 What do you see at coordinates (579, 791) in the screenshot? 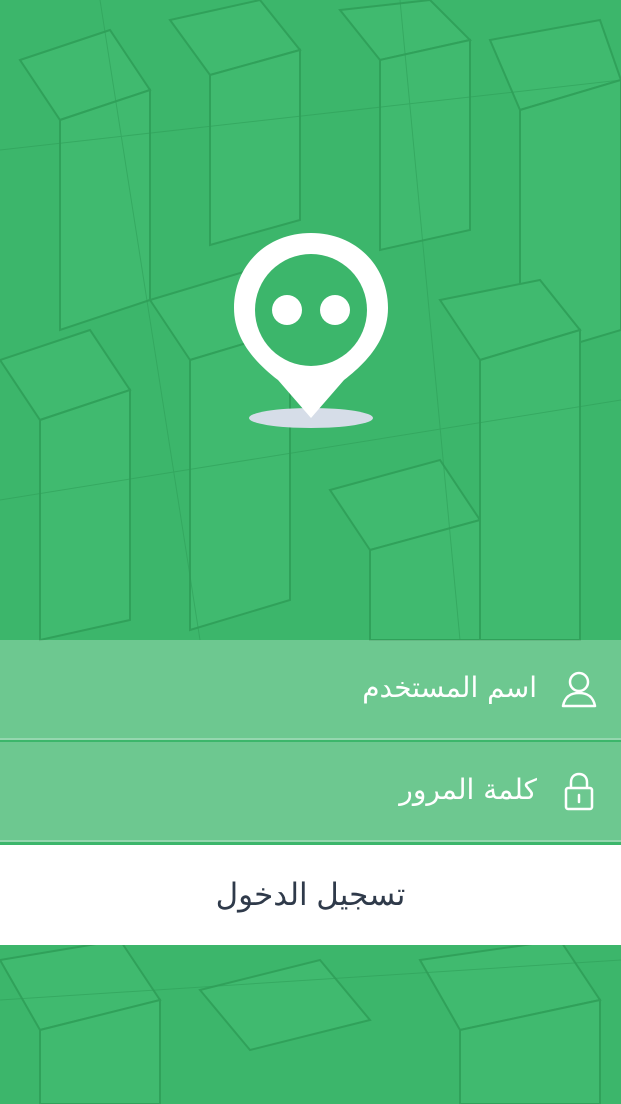
I see `lock-icon` at bounding box center [579, 791].